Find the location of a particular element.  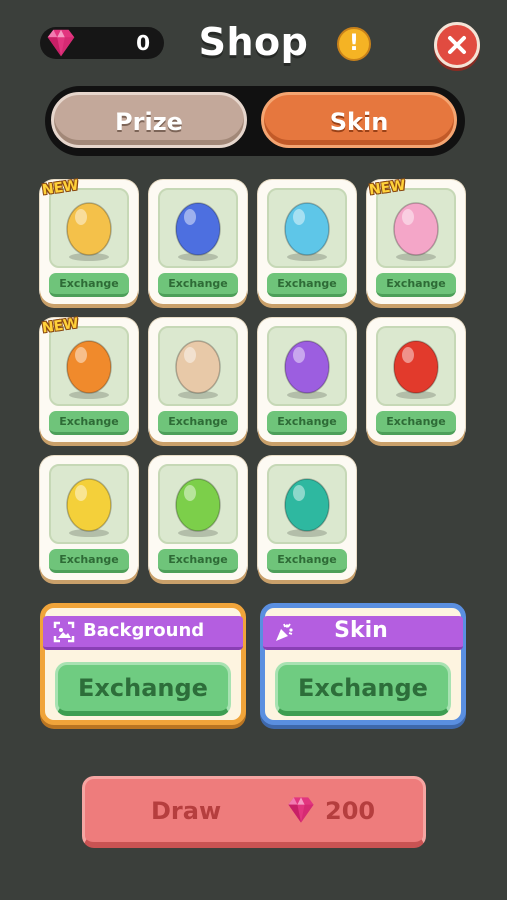

teal-dino-icon is located at coordinates (307, 507).